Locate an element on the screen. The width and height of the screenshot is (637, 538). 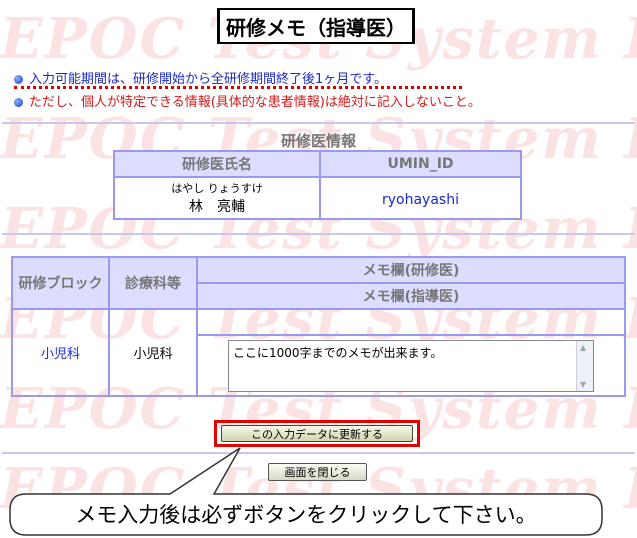
callout-text: メモ入力後は必ずボタンをクリックして下さい。 is located at coordinates (306, 515).